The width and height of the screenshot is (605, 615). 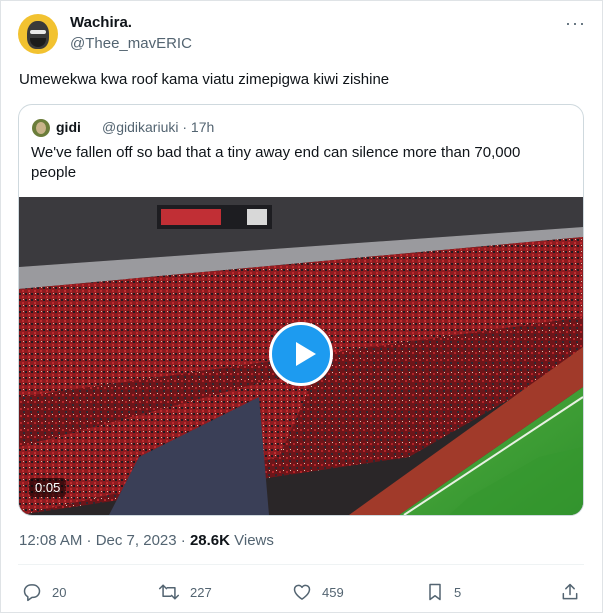 I want to click on like-button: 459, so click(x=318, y=592).